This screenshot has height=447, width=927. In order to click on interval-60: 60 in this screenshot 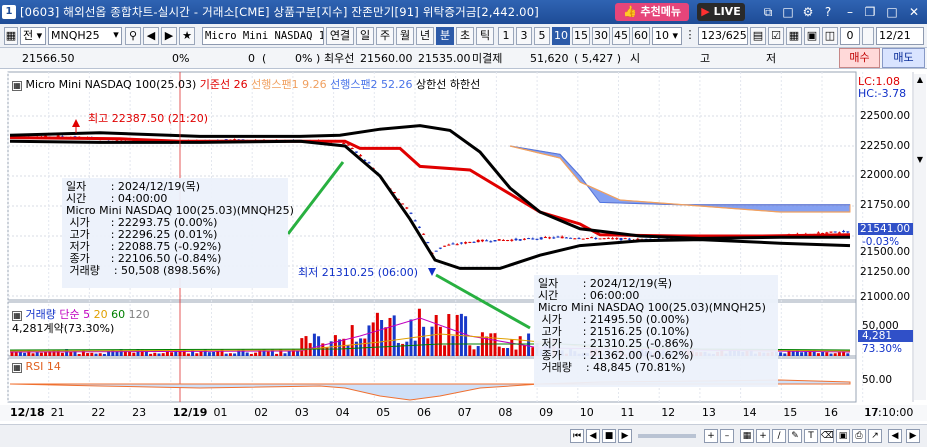, I will do `click(641, 36)`.